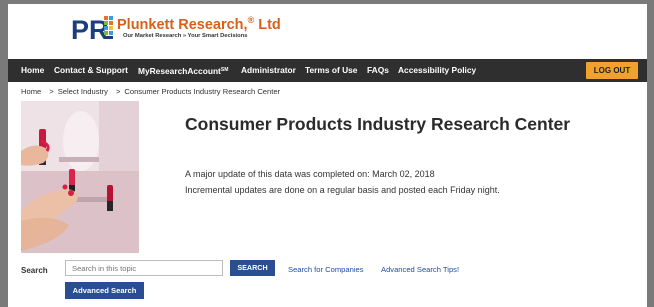 This screenshot has width=654, height=307. I want to click on search-companies-link: Search for Companies, so click(326, 269).